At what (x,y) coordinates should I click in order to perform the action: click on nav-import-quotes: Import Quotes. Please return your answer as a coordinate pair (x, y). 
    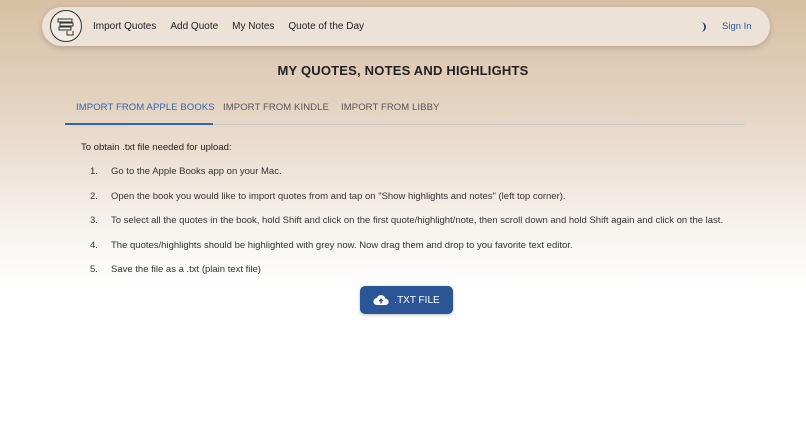
    Looking at the image, I should click on (124, 26).